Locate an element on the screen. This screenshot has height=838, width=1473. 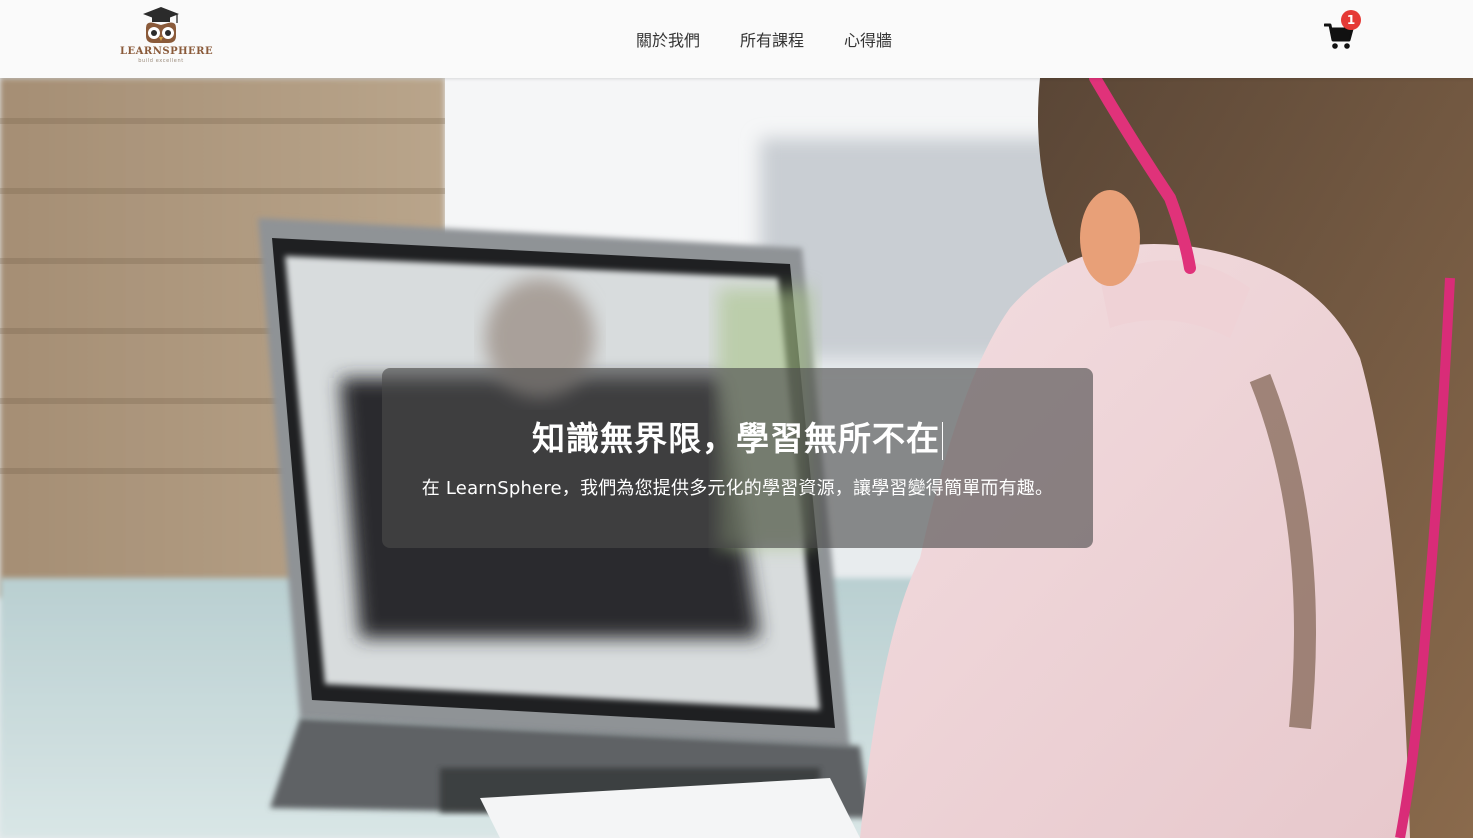
owl-graduation-logo-icon is located at coordinates (161, 25).